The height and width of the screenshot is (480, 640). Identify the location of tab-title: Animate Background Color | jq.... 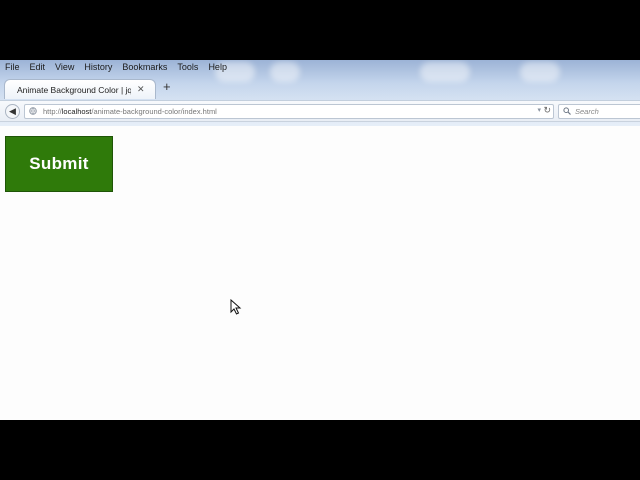
(74, 89).